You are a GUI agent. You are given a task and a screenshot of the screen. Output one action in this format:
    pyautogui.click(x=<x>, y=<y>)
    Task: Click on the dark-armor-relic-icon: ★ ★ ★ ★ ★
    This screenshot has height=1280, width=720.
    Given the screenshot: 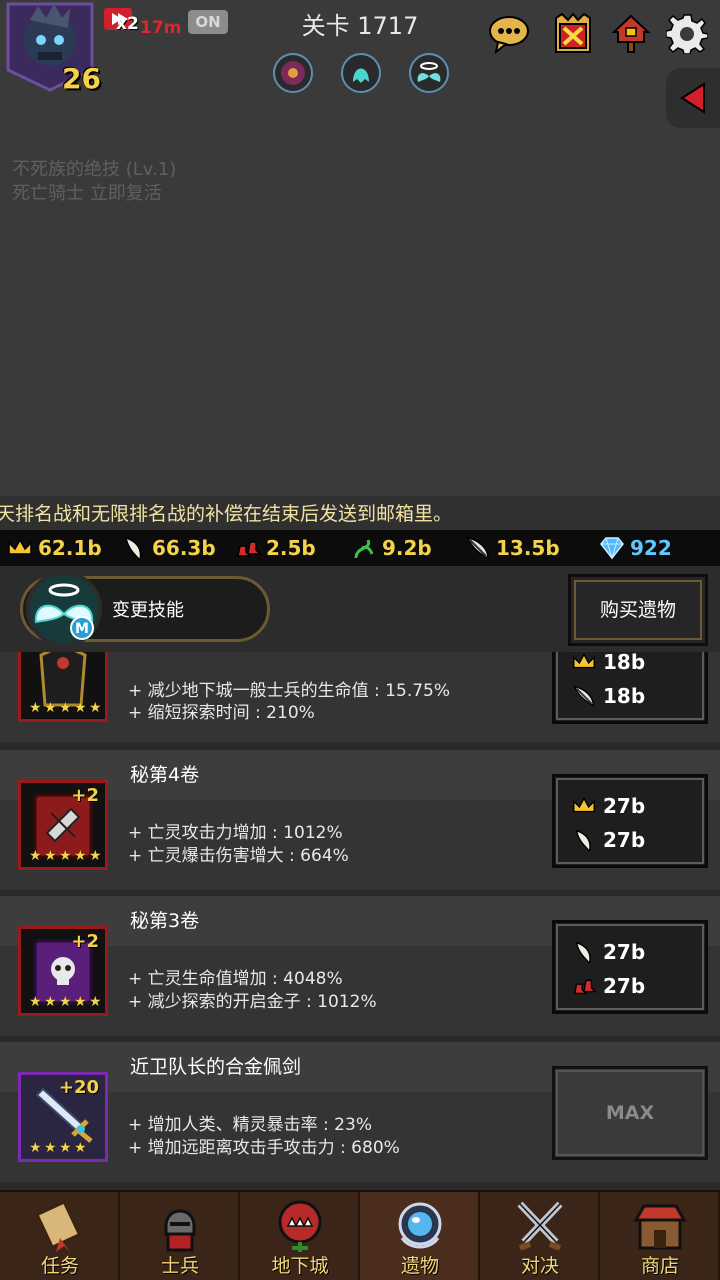 What is the action you would take?
    pyautogui.click(x=63, y=687)
    